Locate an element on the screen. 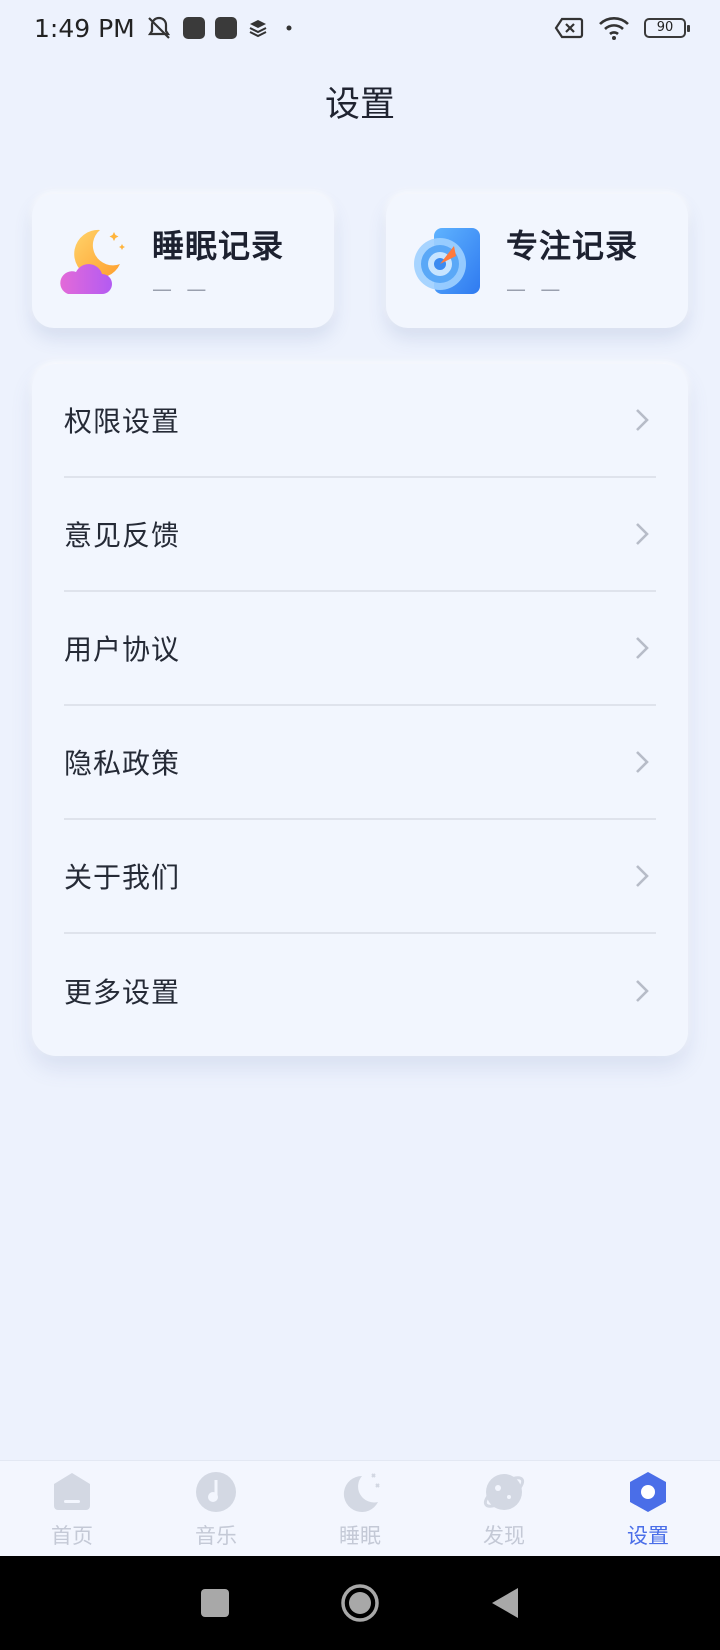  page-title: 设置 is located at coordinates (359, 105).